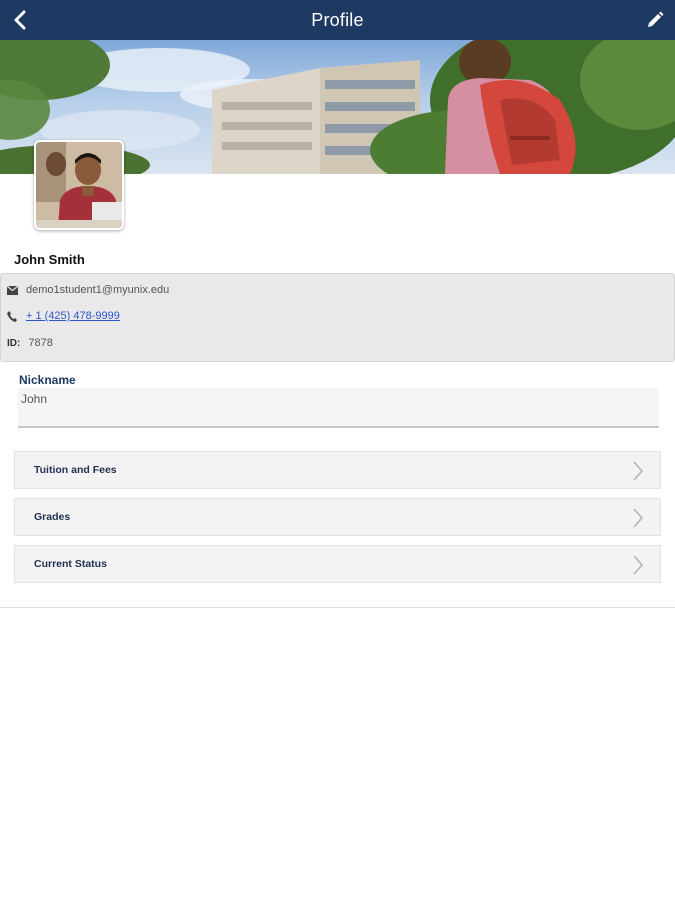  What do you see at coordinates (337, 564) in the screenshot?
I see `nav-item-current-status: Current Status` at bounding box center [337, 564].